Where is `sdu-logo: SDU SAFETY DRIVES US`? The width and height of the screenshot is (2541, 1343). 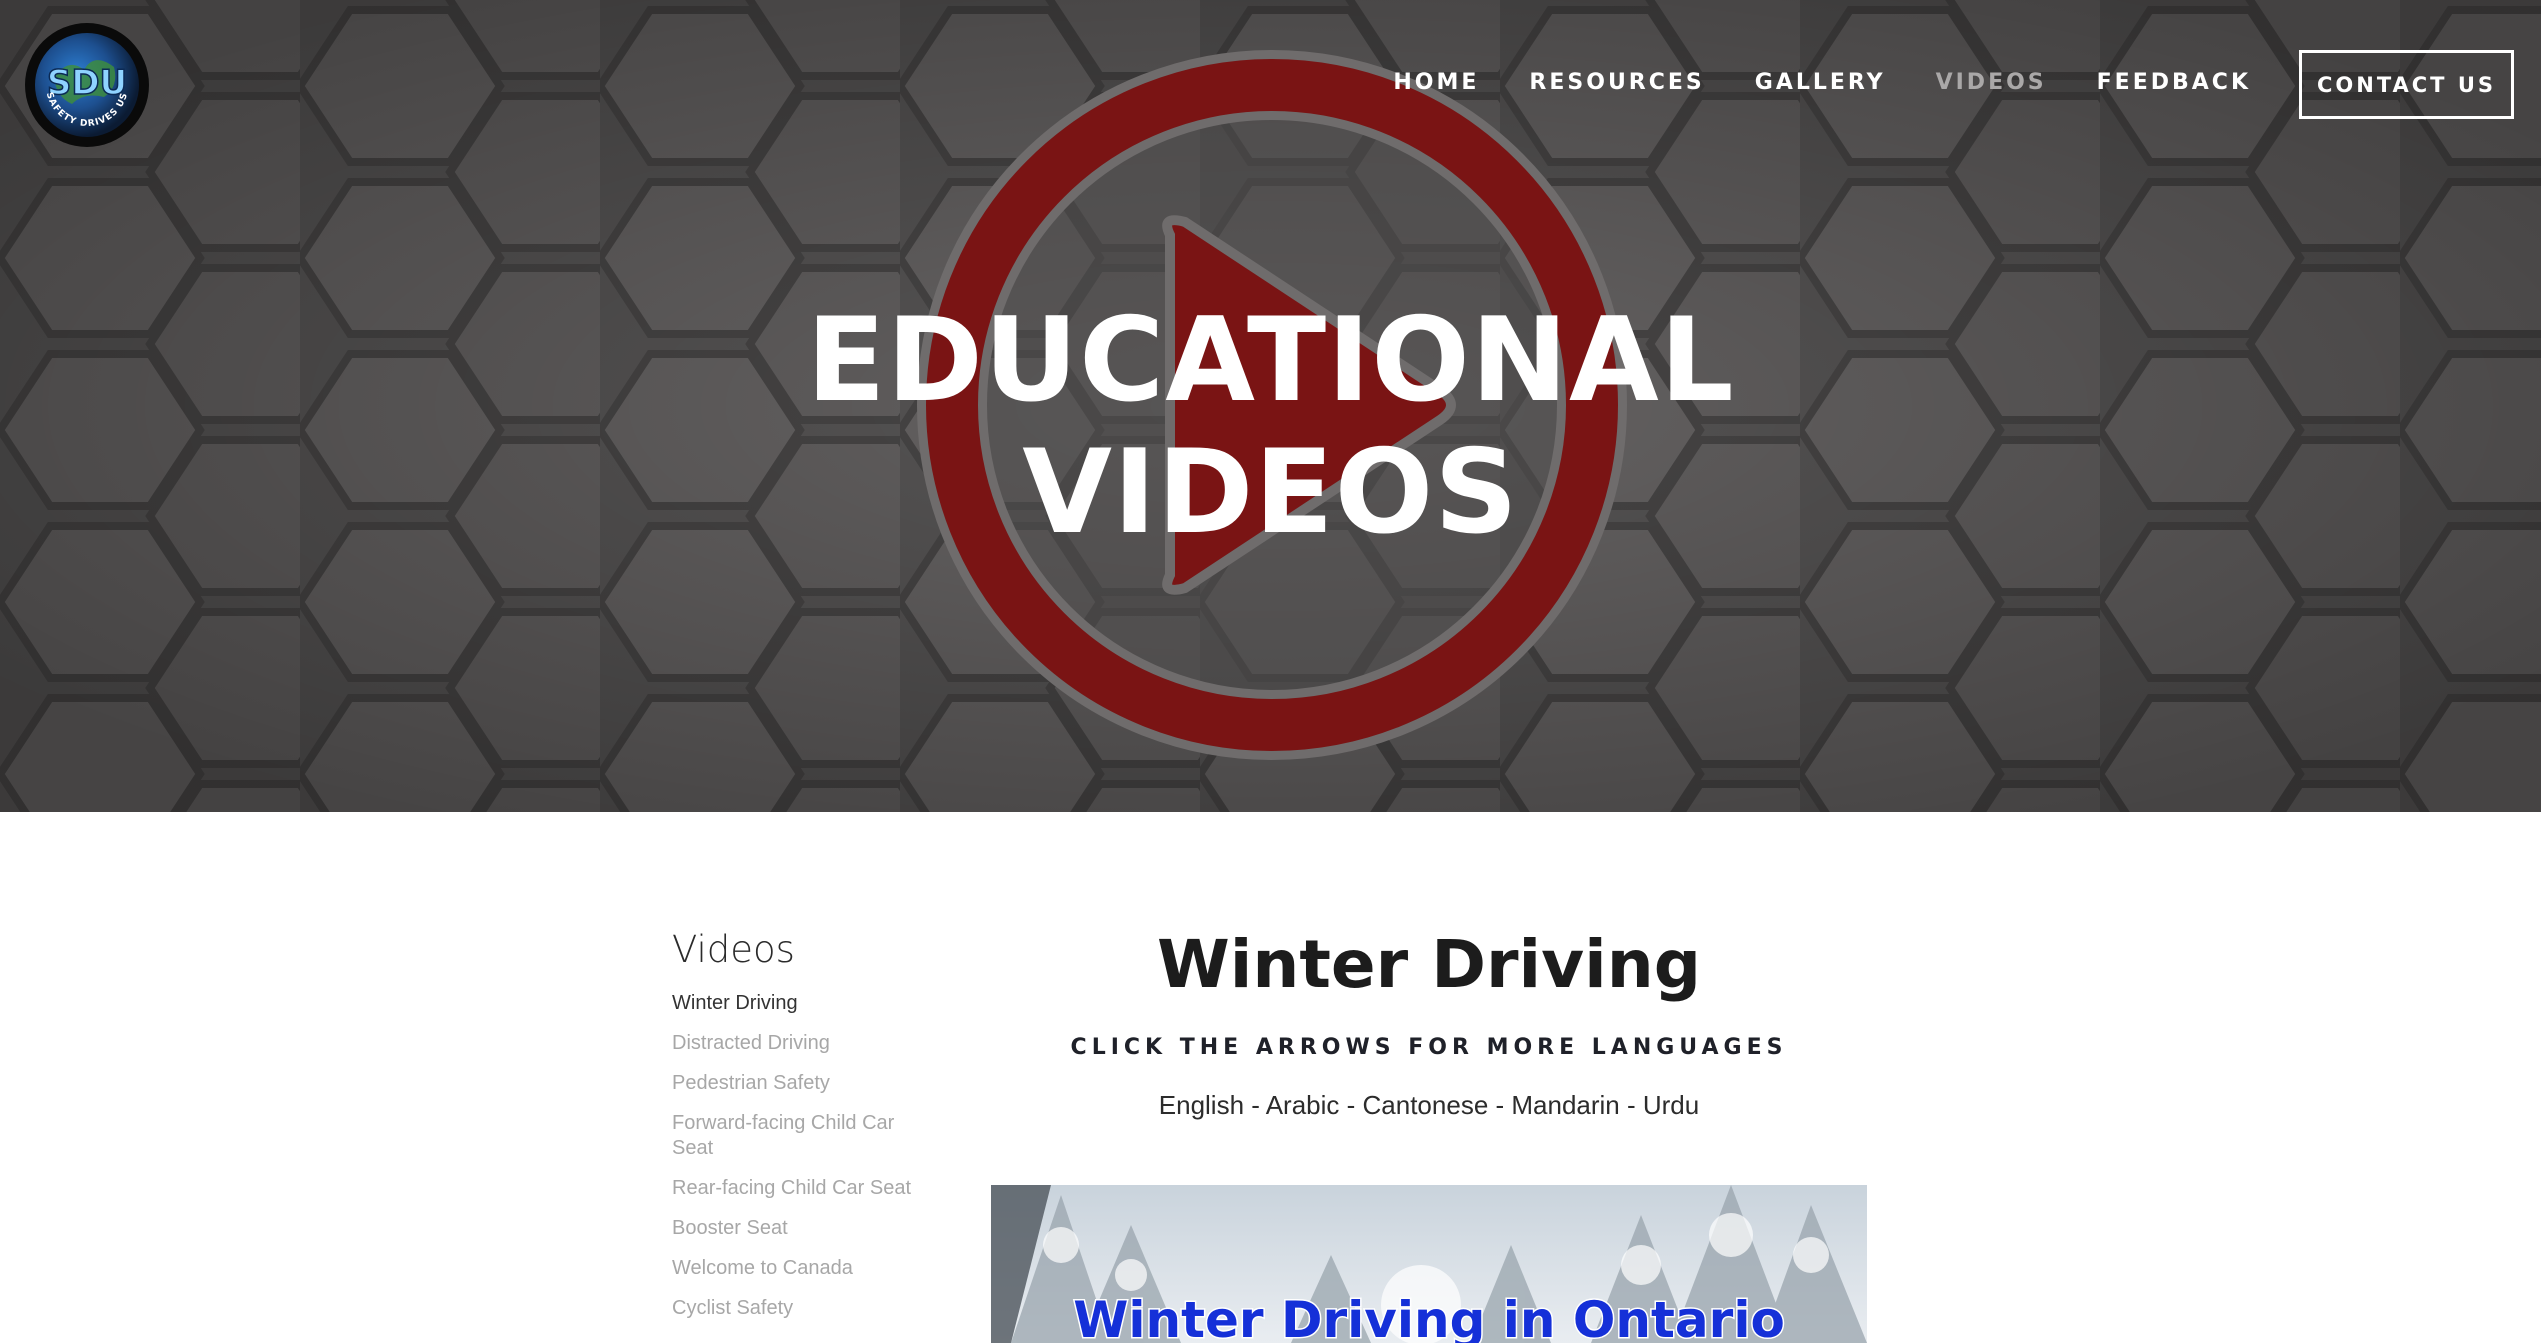
sdu-logo: SDU SAFETY DRIVES US is located at coordinates (87, 85).